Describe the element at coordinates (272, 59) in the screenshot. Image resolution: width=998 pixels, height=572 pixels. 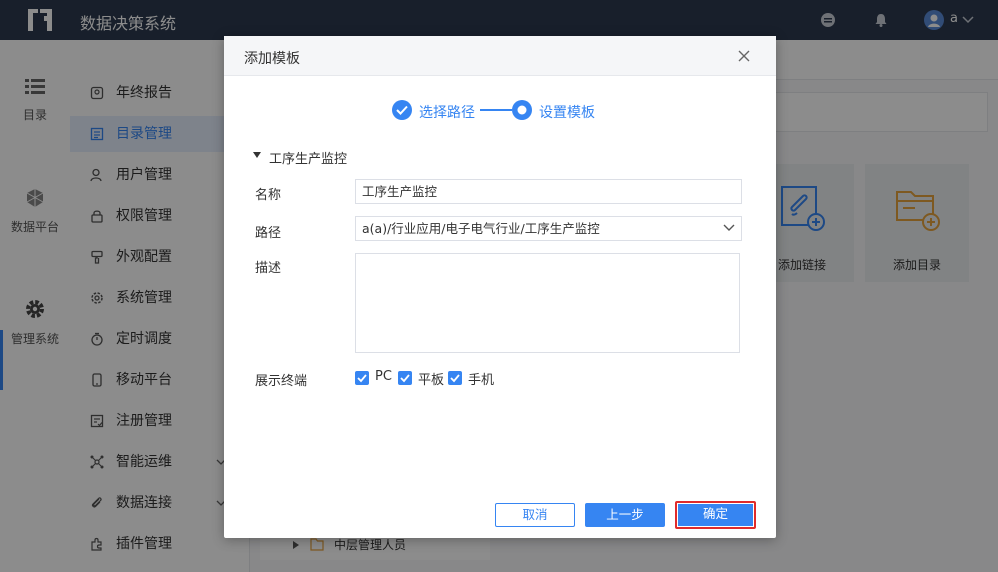
I see `dialog-title: 添加模板` at that location.